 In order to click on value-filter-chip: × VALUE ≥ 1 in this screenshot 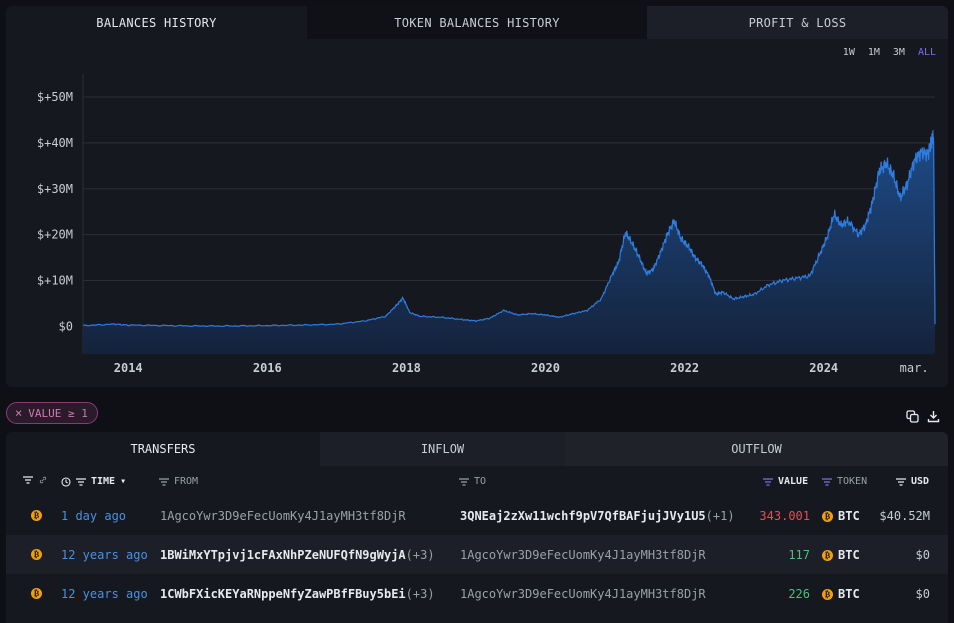, I will do `click(52, 413)`.